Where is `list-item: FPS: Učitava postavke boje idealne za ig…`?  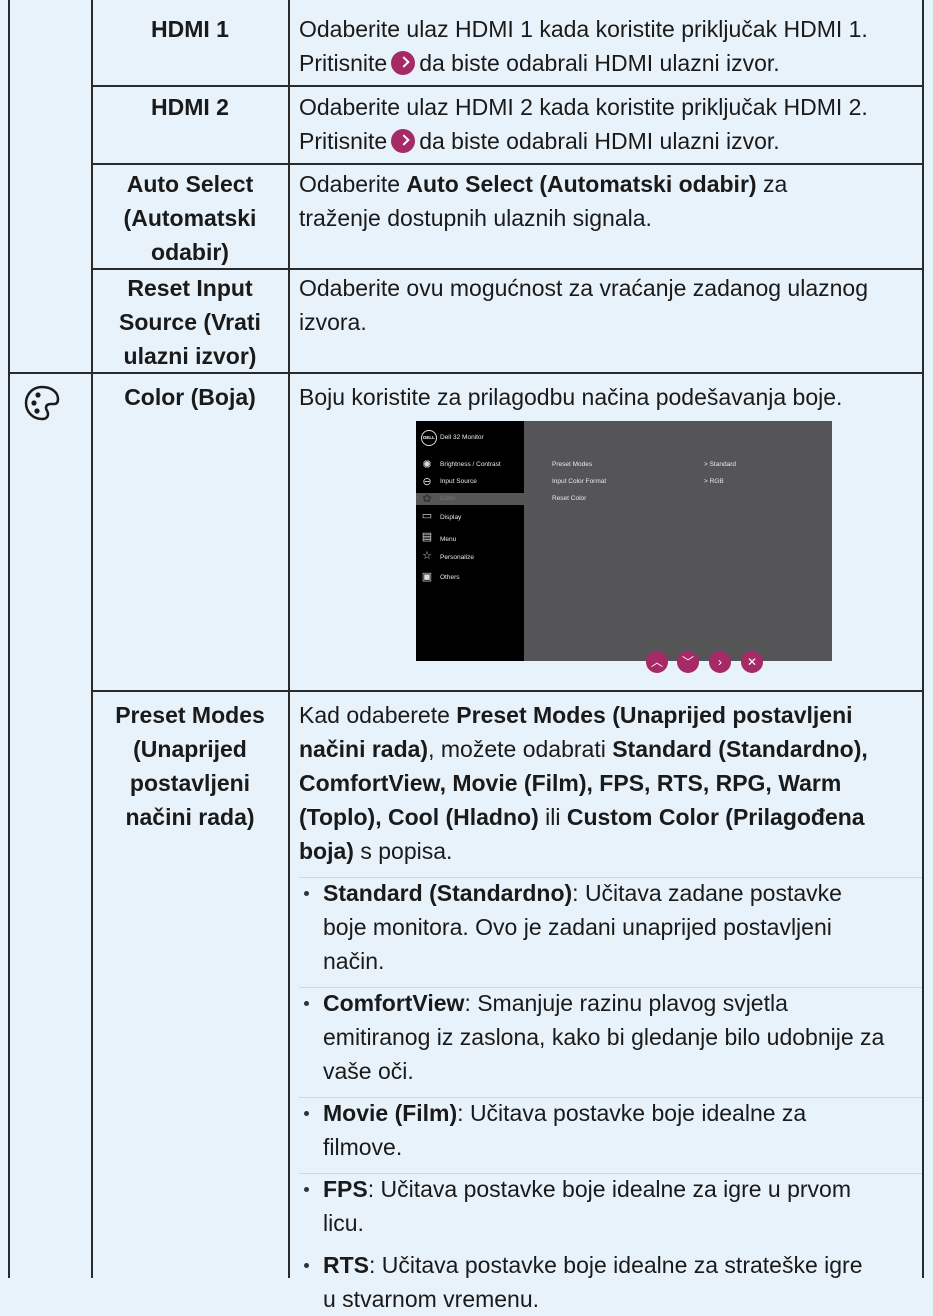 list-item: FPS: Učitava postavke boje idealne za ig… is located at coordinates (609, 1206).